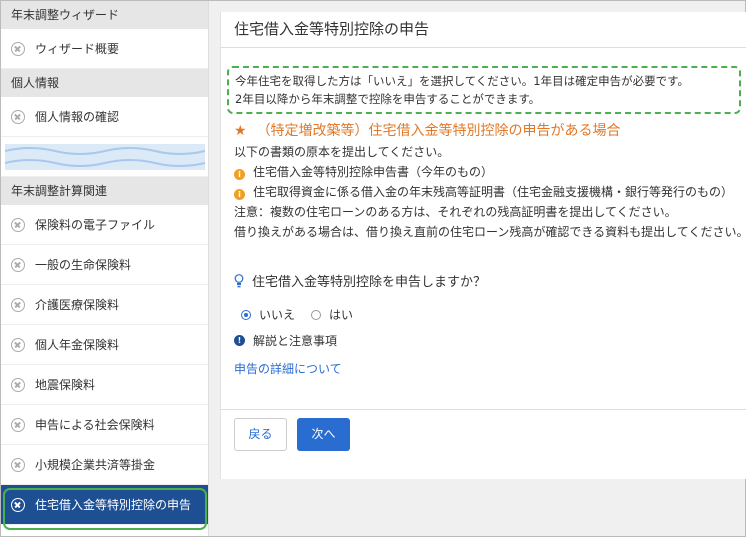  I want to click on sidebar-item-housing-loan-deduction: 住宅借入金等特別控除の申告, so click(104, 505).